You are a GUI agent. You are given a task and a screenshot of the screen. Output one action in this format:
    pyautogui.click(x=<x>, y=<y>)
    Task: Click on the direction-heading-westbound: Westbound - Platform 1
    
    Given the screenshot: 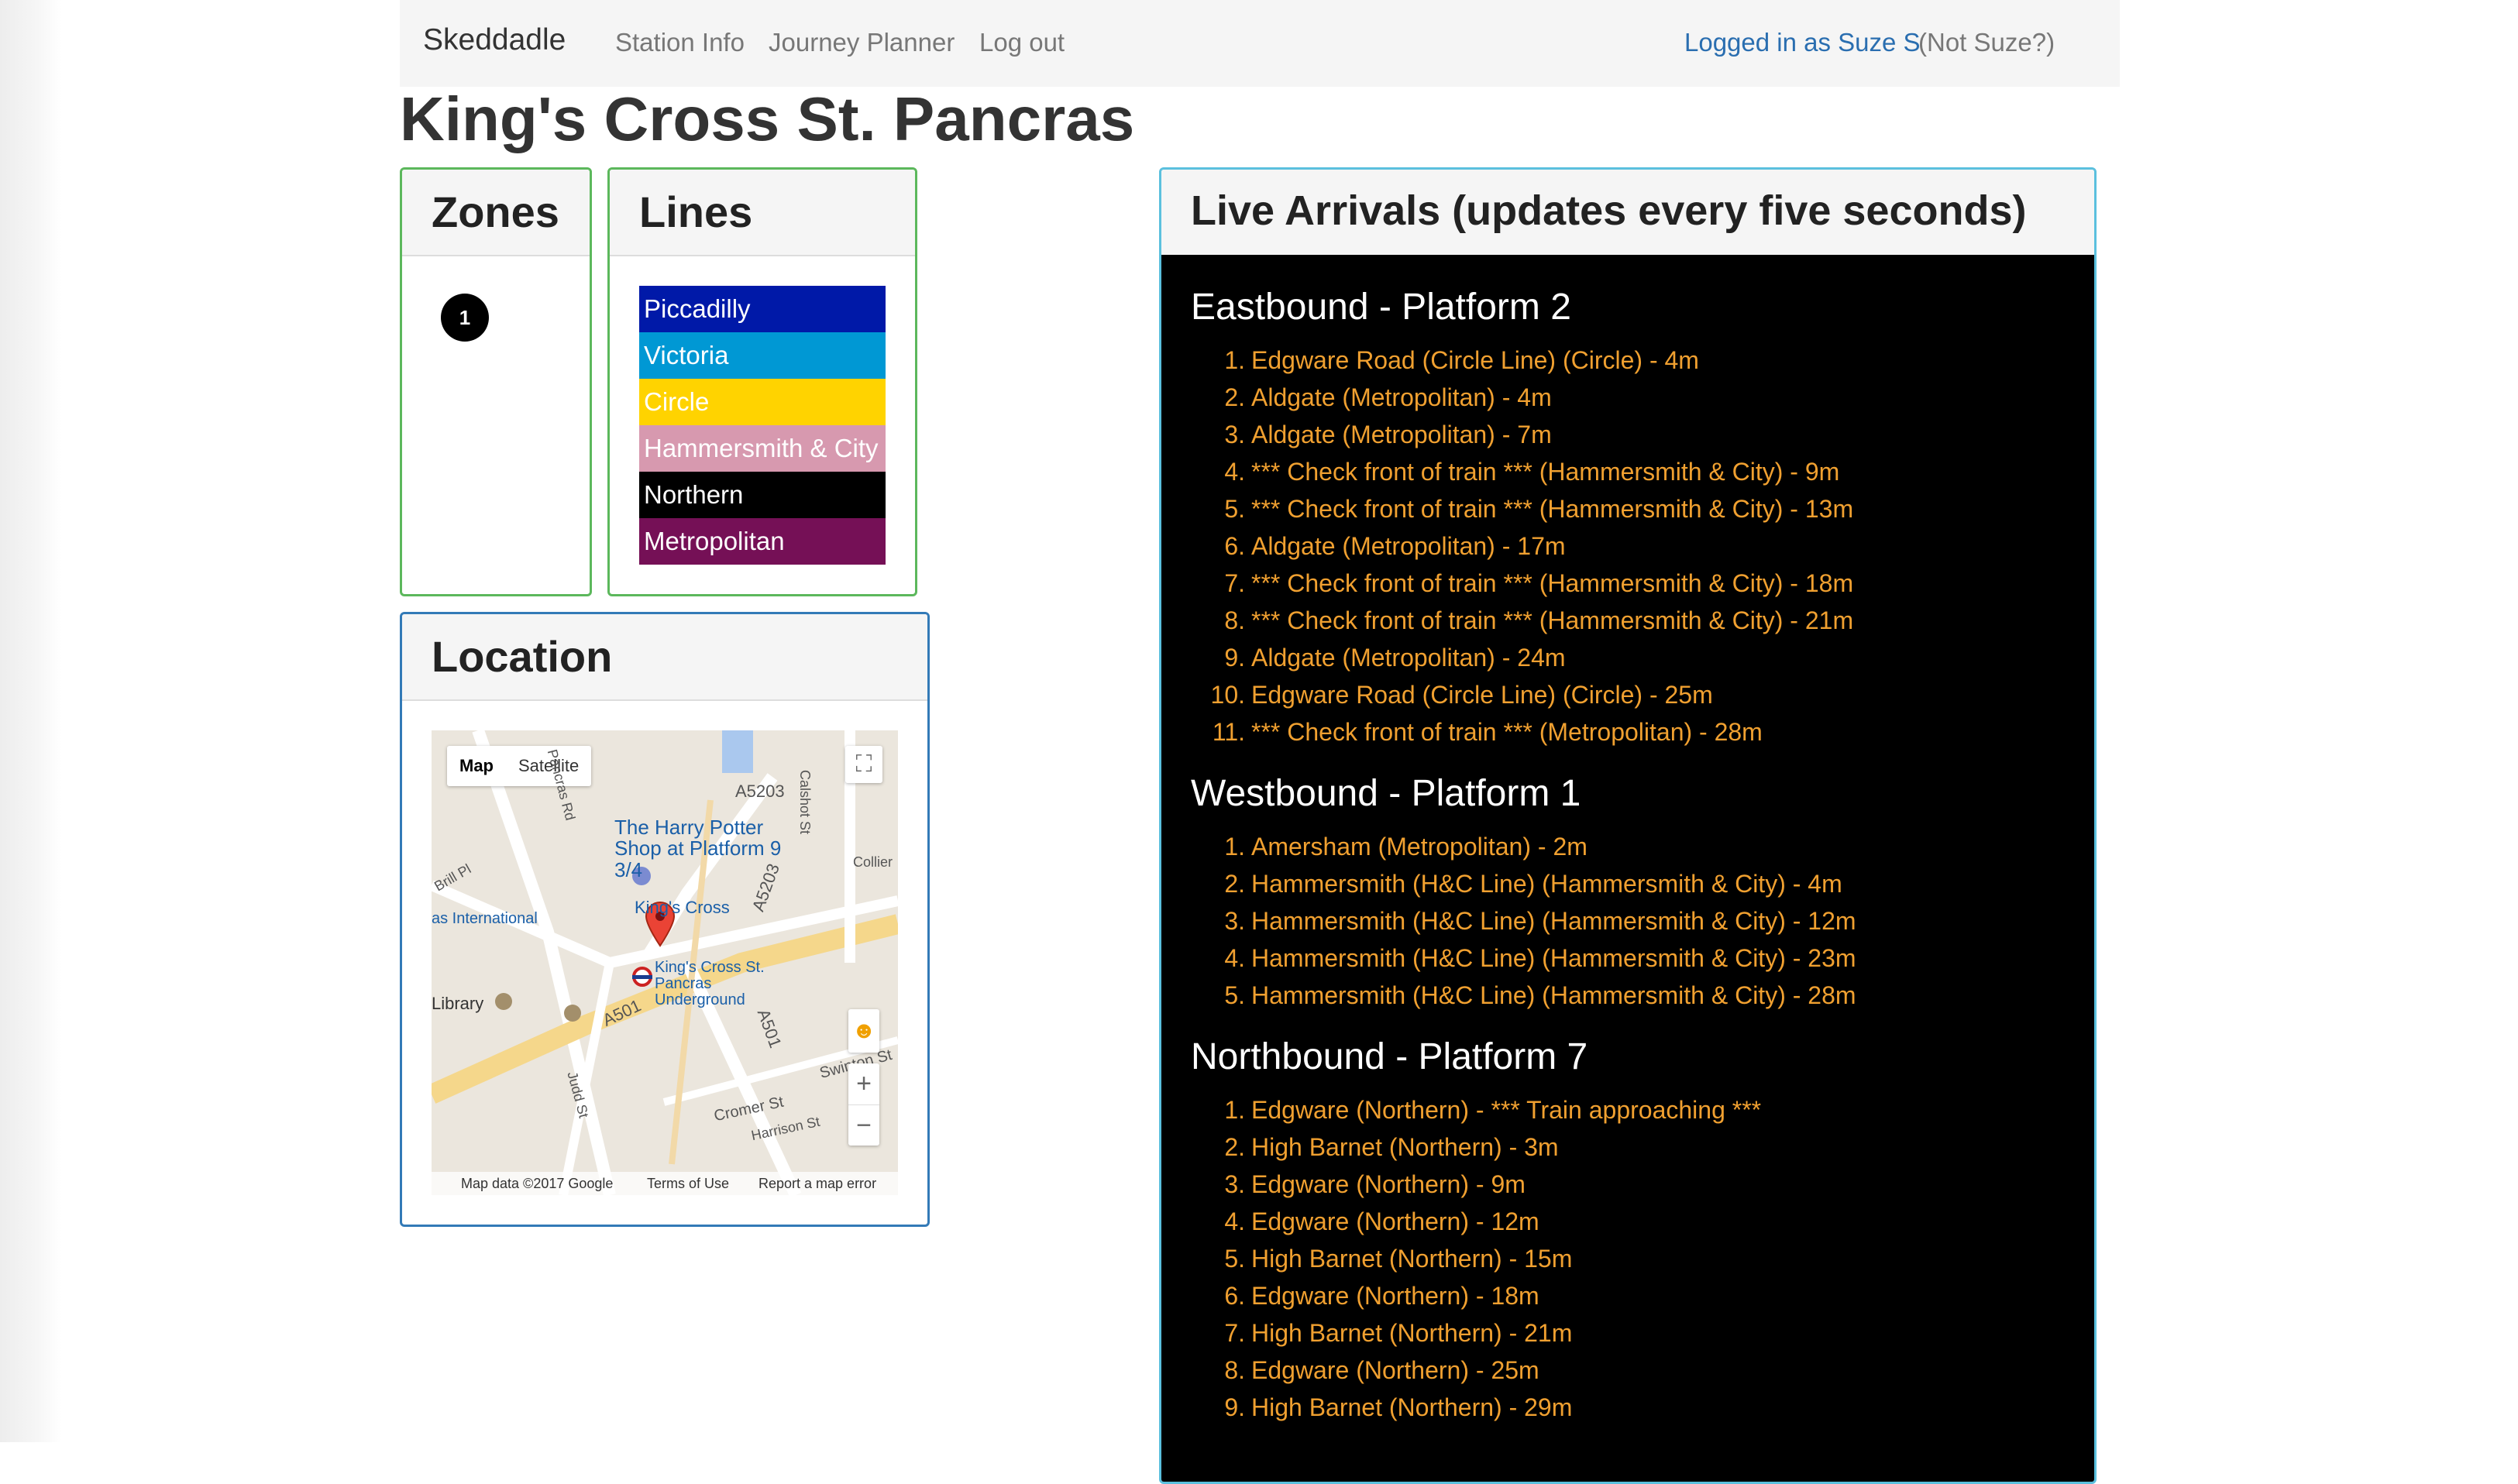 What is the action you would take?
    pyautogui.click(x=1386, y=793)
    